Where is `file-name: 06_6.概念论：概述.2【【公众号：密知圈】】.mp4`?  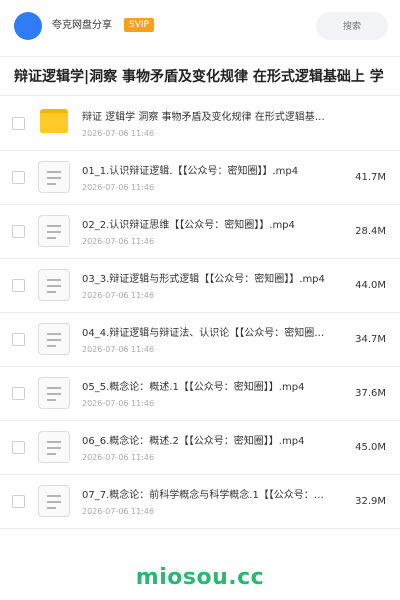 file-name: 06_6.概念论：概述.2【【公众号：密知圈】】.mp4 is located at coordinates (193, 441).